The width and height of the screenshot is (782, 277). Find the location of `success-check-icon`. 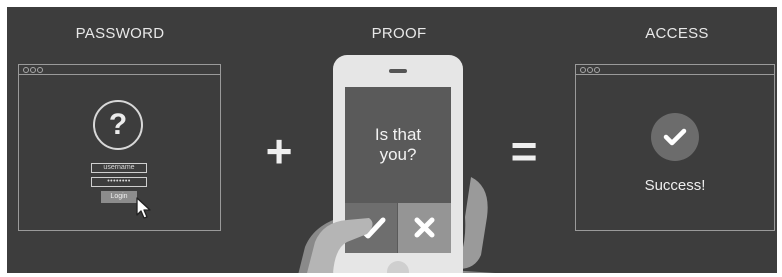

success-check-icon is located at coordinates (675, 137).